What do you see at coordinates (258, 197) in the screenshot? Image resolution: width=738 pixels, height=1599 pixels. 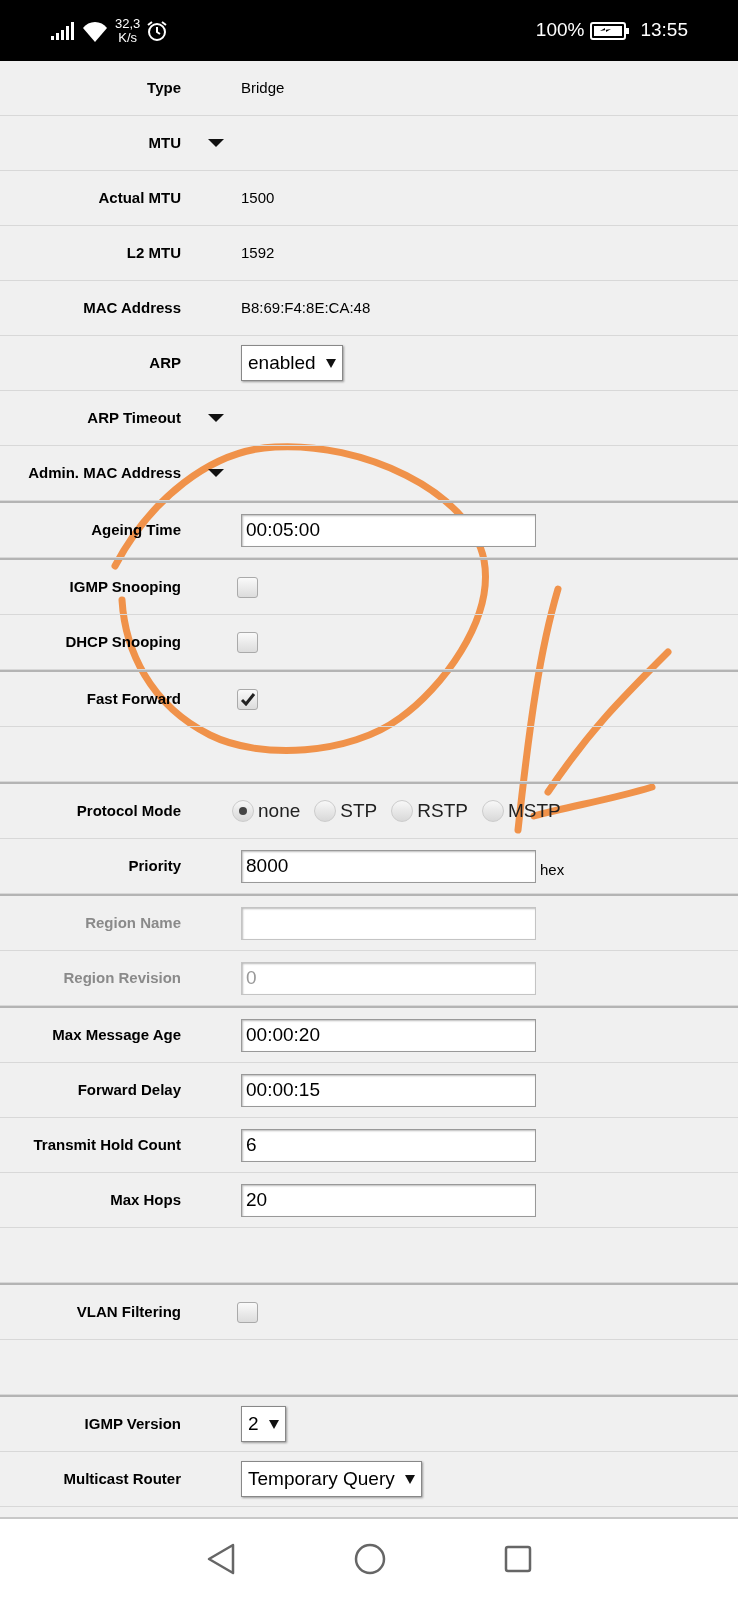 I see `field-value: 1500` at bounding box center [258, 197].